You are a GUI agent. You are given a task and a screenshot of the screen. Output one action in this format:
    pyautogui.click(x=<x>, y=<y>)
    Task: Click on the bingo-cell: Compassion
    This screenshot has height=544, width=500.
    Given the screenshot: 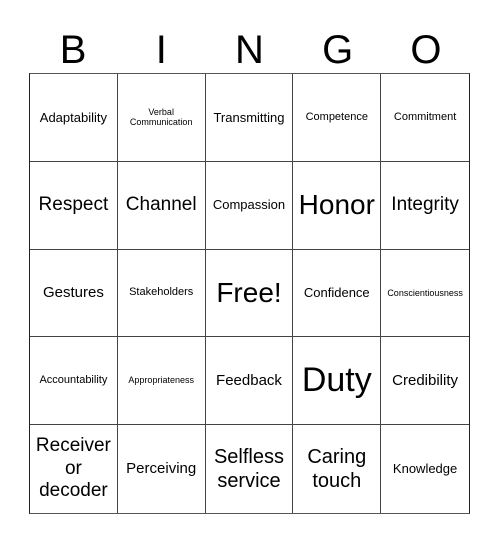 What is the action you would take?
    pyautogui.click(x=249, y=205)
    